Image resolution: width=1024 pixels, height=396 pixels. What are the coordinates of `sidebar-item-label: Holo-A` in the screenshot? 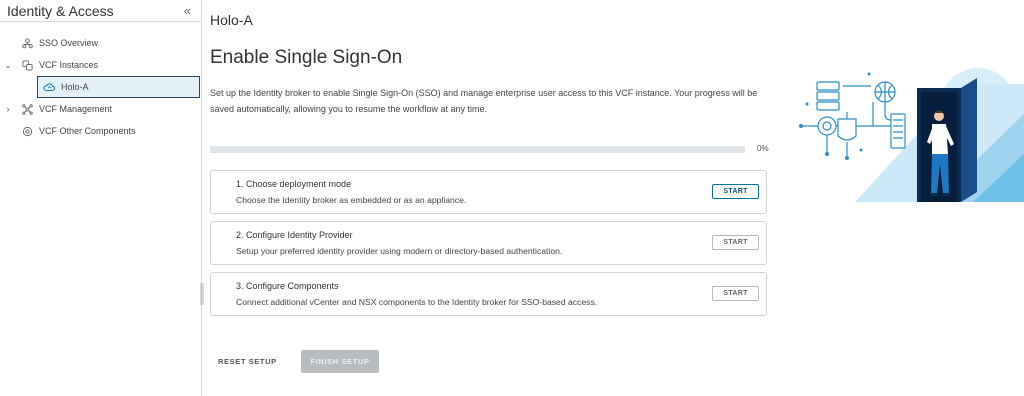 It's located at (75, 87).